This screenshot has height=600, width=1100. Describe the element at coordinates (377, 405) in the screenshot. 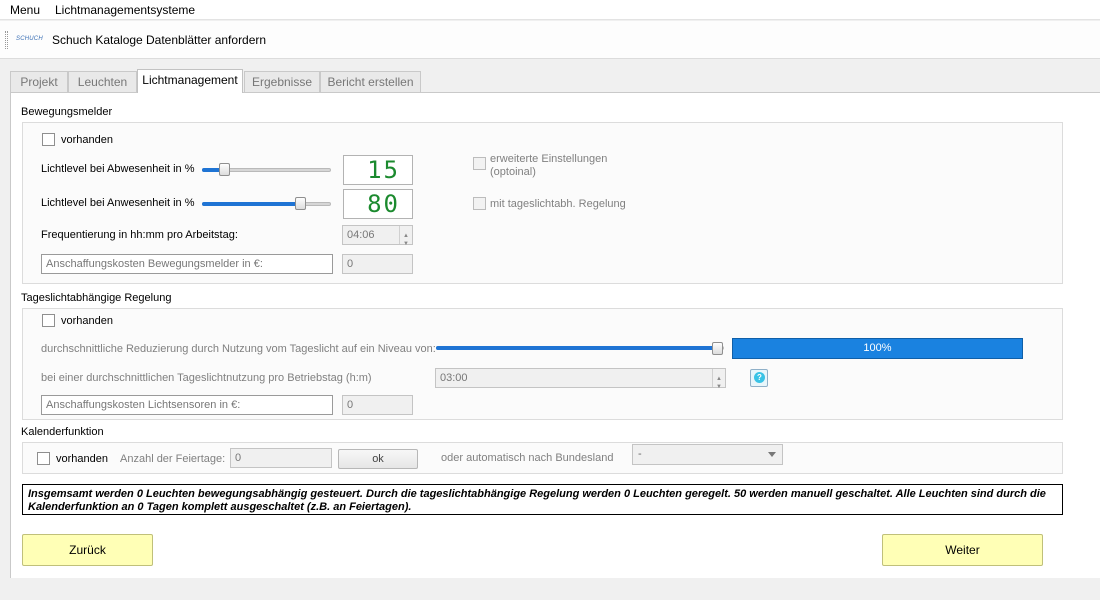

I see `daylight-cost-value: 0` at that location.